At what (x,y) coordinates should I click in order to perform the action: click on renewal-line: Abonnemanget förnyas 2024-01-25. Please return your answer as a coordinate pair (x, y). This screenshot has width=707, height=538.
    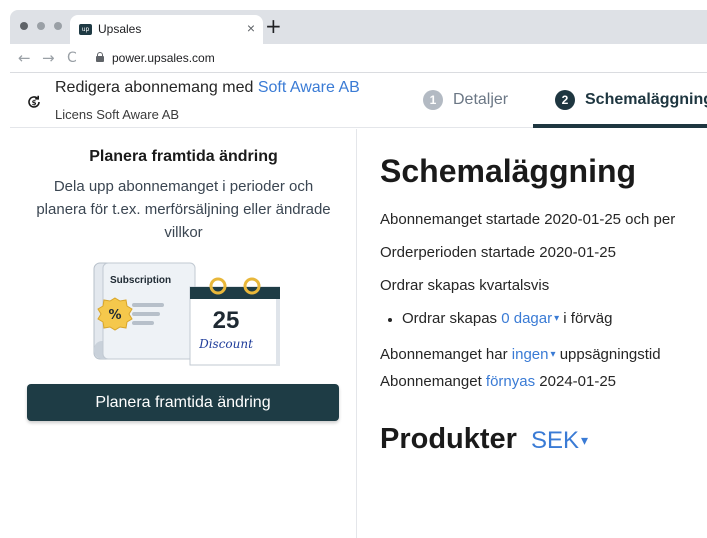
    Looking at the image, I should click on (498, 381).